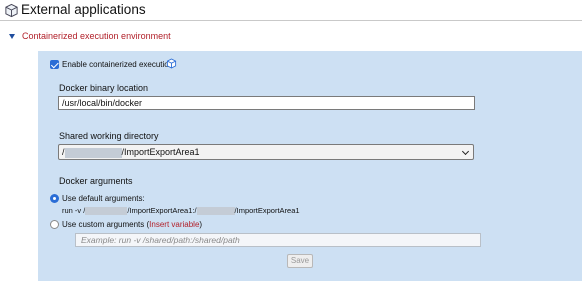 This screenshot has width=582, height=289. I want to click on enable-containerized-checkbox, so click(54, 64).